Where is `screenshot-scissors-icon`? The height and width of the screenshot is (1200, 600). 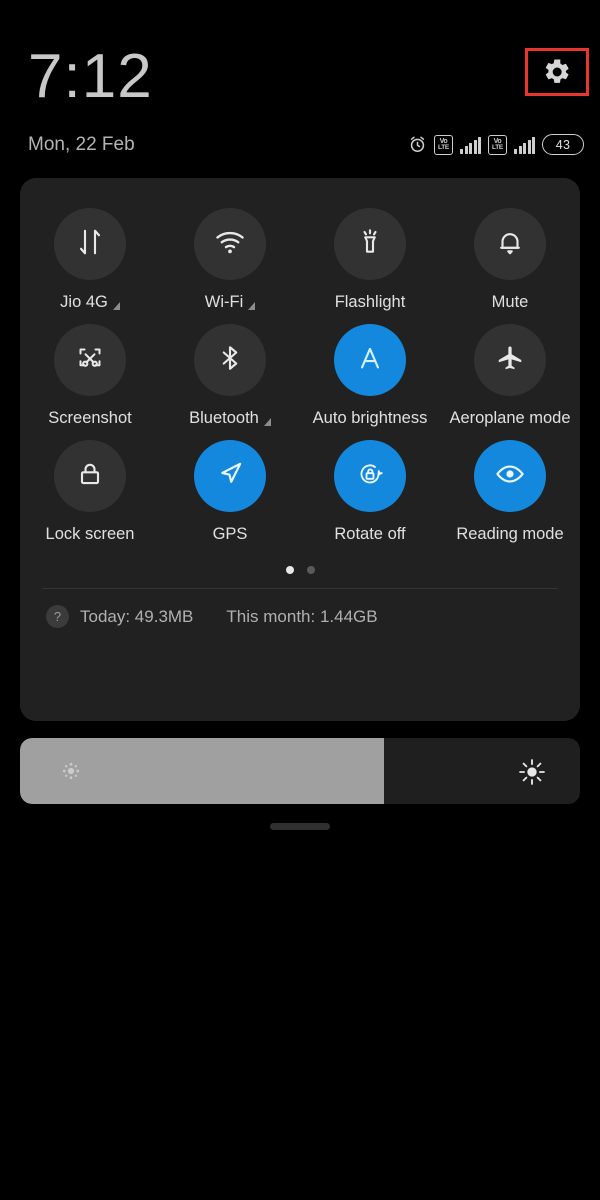 screenshot-scissors-icon is located at coordinates (90, 360).